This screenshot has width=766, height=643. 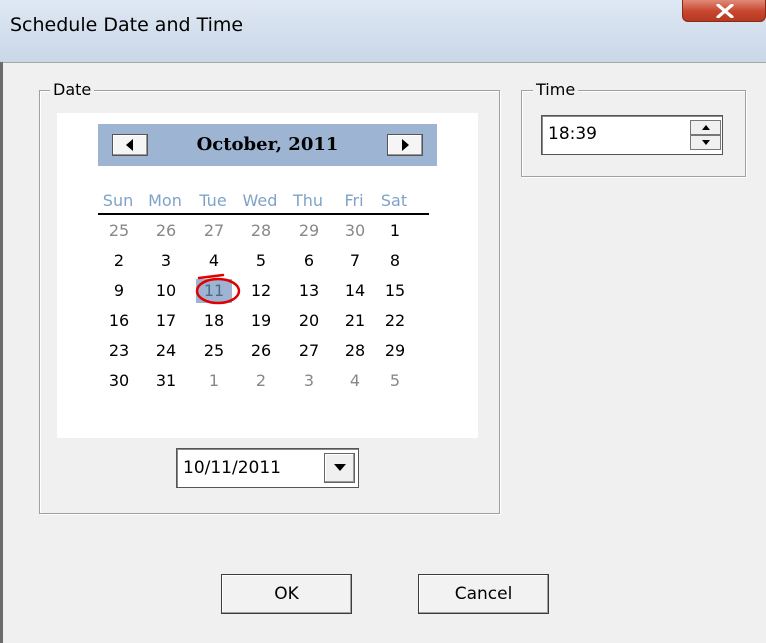 I want to click on spin-up-icon, so click(x=706, y=127).